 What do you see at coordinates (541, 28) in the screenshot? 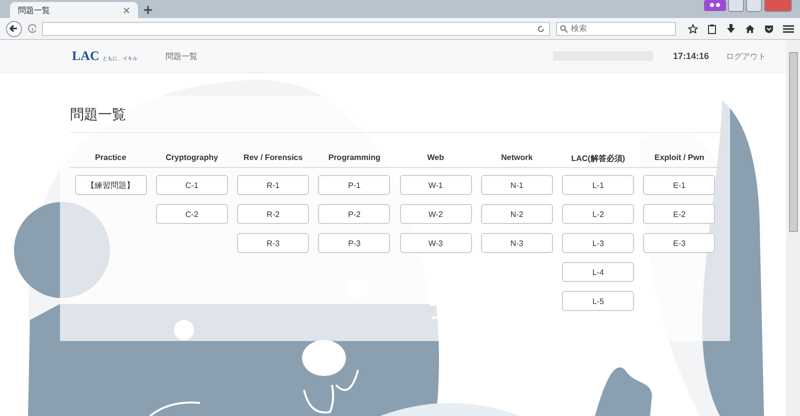
I see `reload-icon` at bounding box center [541, 28].